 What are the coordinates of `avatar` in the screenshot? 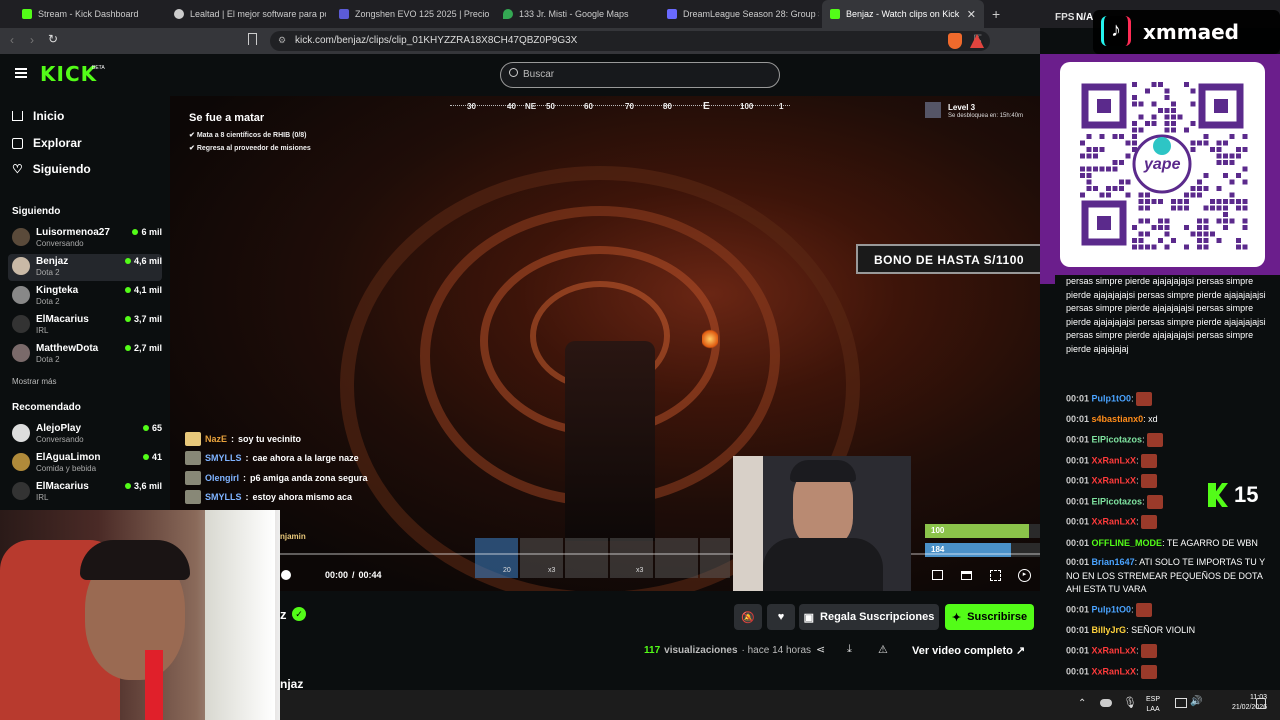 It's located at (21, 353).